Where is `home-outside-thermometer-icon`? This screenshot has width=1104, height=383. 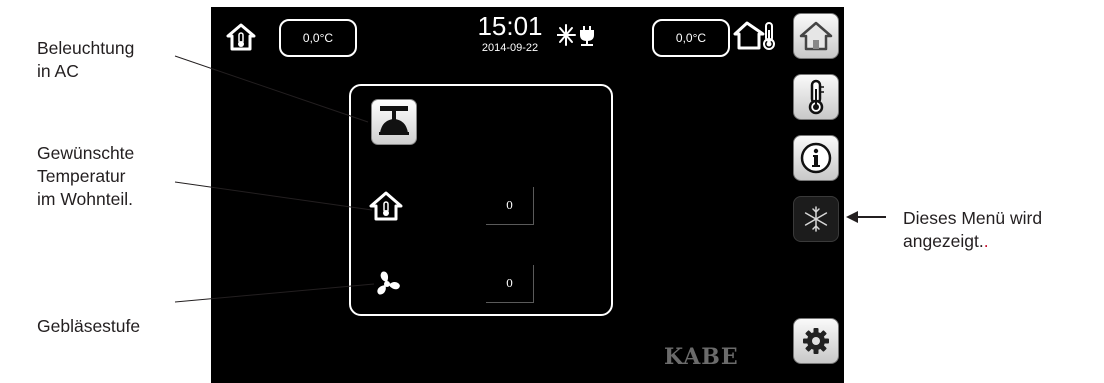 home-outside-thermometer-icon is located at coordinates (756, 36).